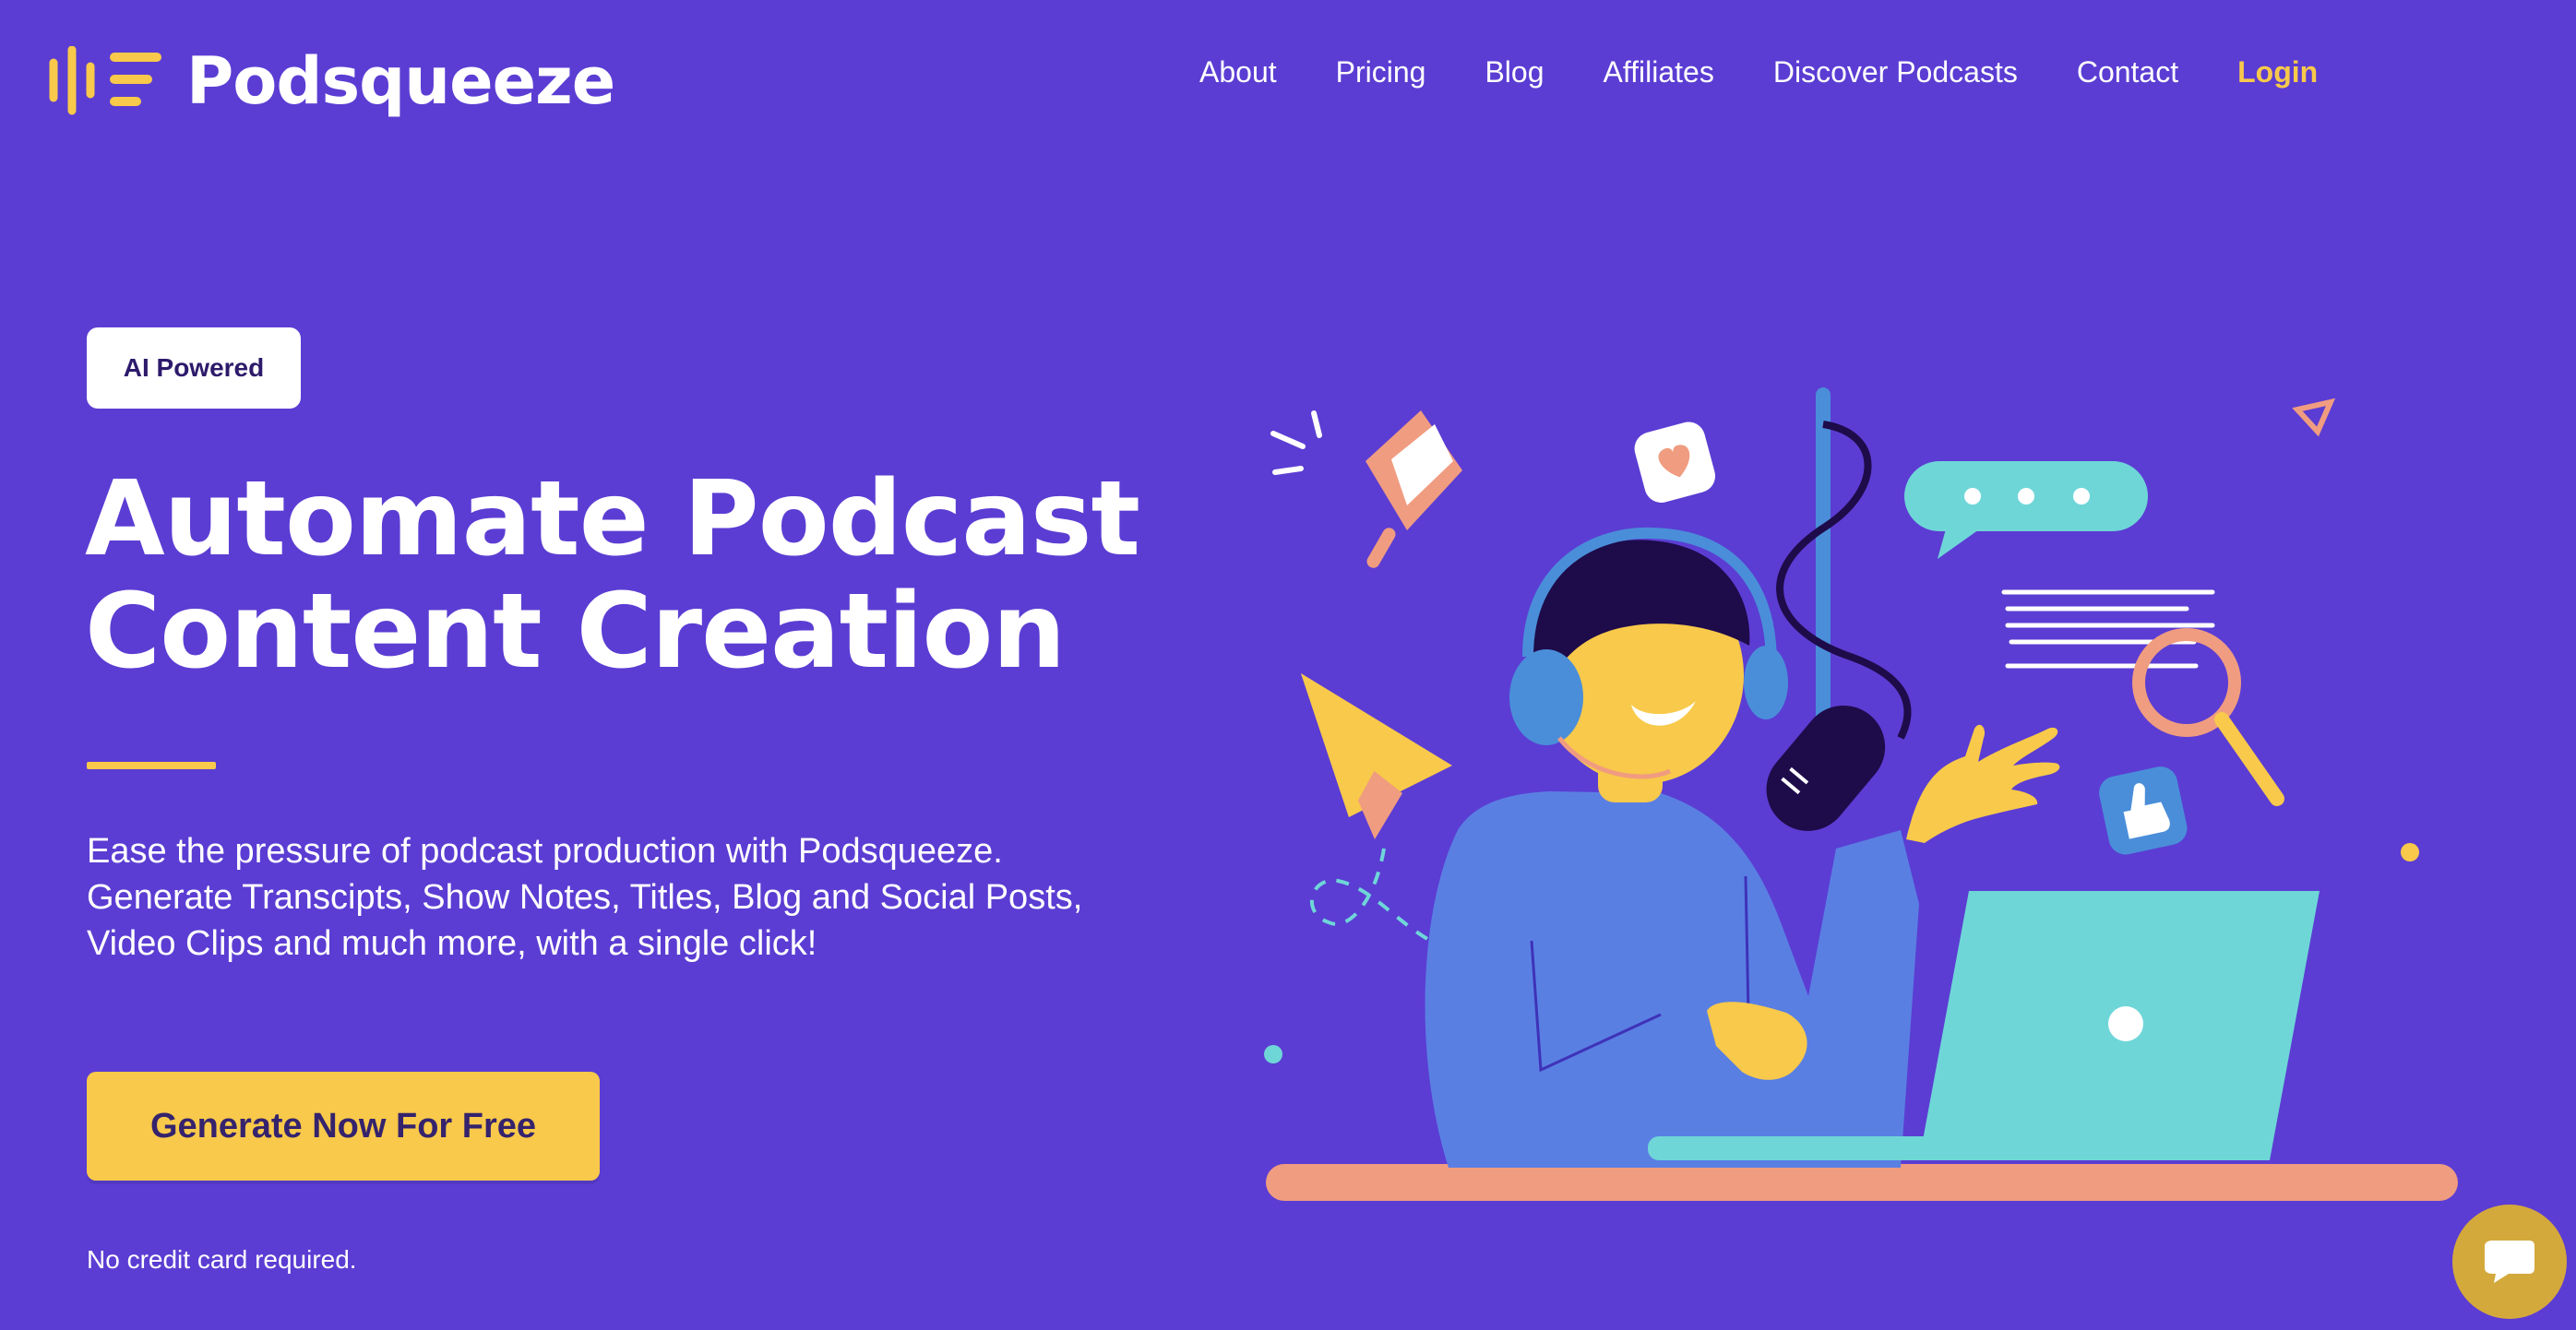  I want to click on nav-affiliates: Affiliates, so click(1658, 72).